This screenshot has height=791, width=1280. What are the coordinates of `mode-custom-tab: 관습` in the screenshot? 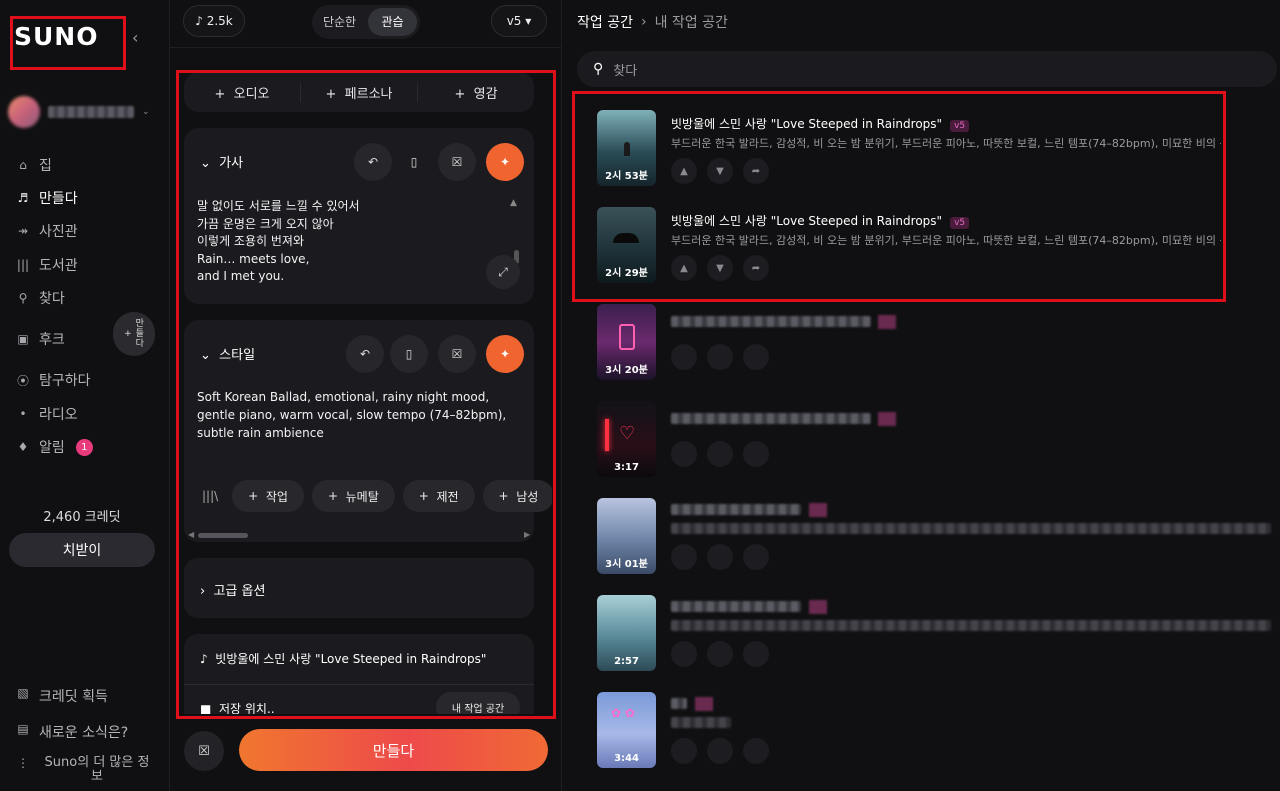 It's located at (392, 22).